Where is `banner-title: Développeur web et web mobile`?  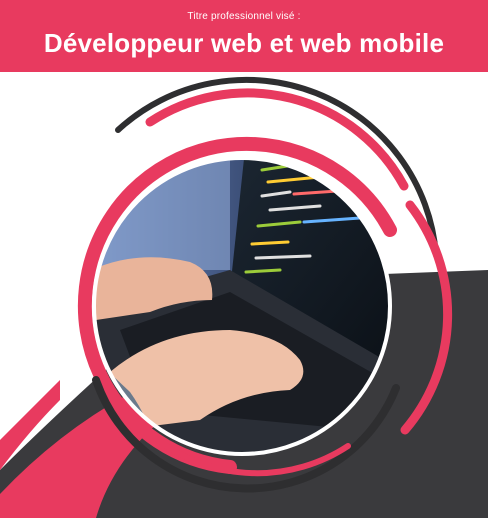
banner-title: Développeur web et web mobile is located at coordinates (244, 43).